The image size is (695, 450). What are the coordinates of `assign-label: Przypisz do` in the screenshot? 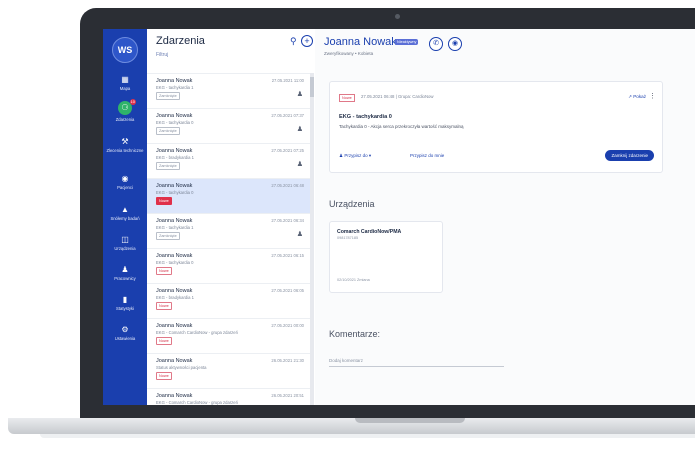 It's located at (356, 155).